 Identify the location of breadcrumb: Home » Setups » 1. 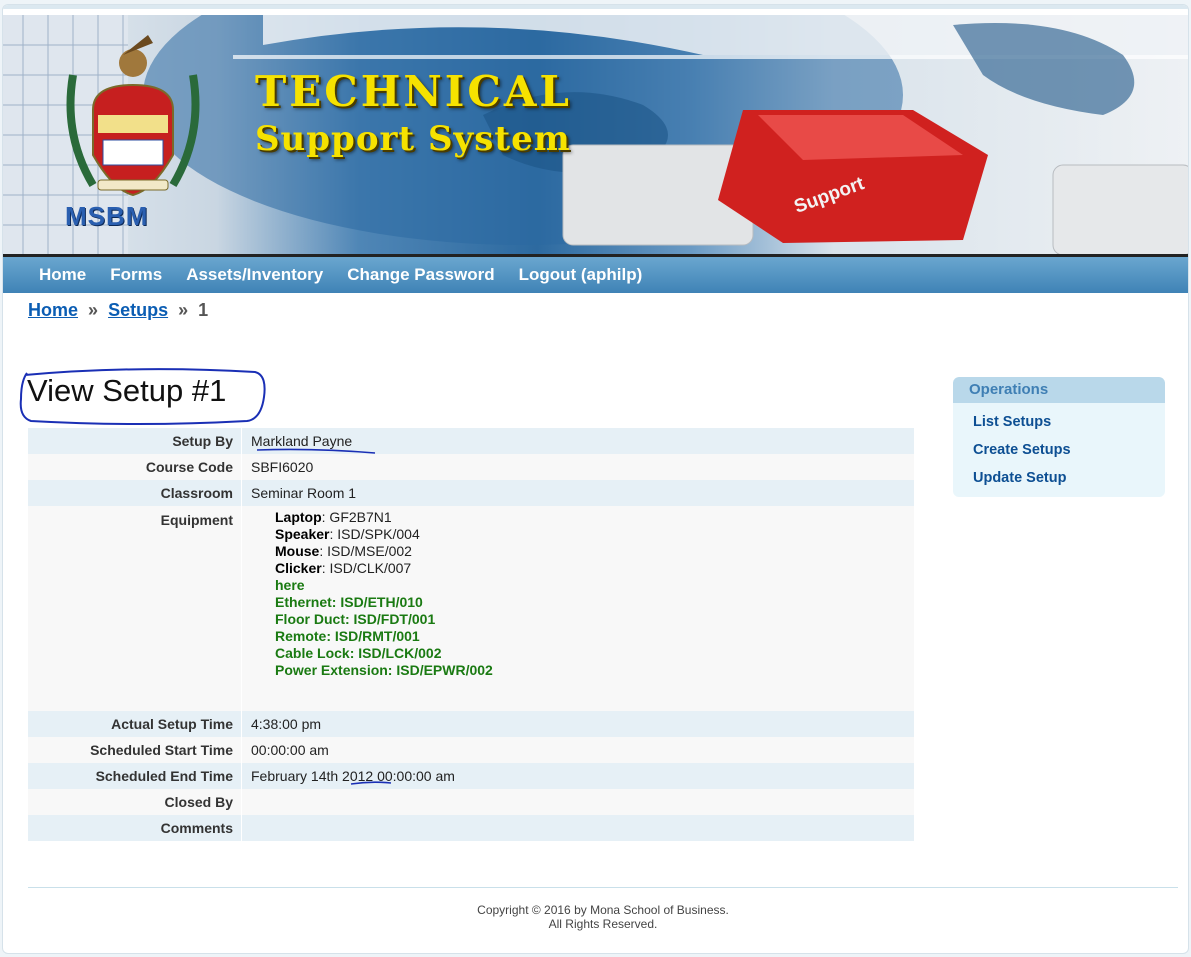
(118, 310).